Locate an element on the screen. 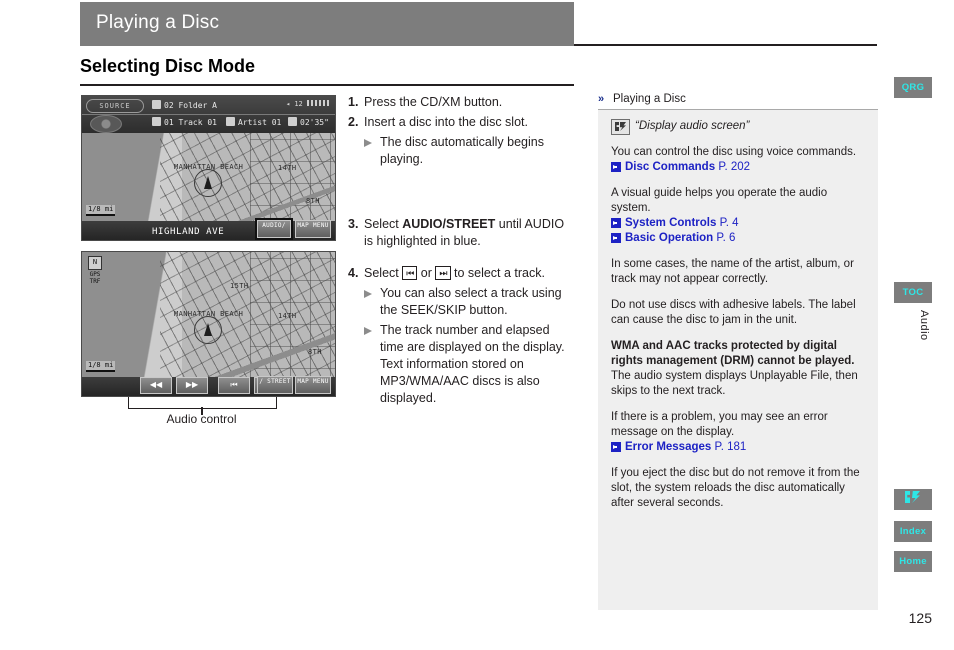 The width and height of the screenshot is (954, 650). tab-voice-commands is located at coordinates (913, 499).